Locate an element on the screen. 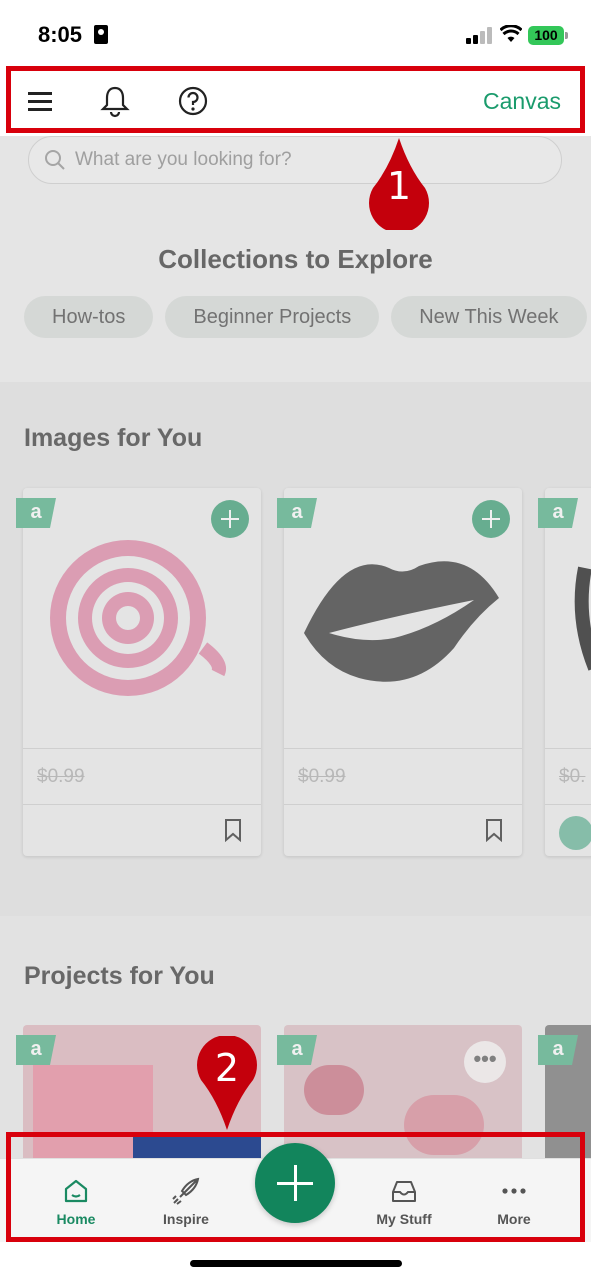  annotation-marker-2: 2 is located at coordinates (227, 1082).